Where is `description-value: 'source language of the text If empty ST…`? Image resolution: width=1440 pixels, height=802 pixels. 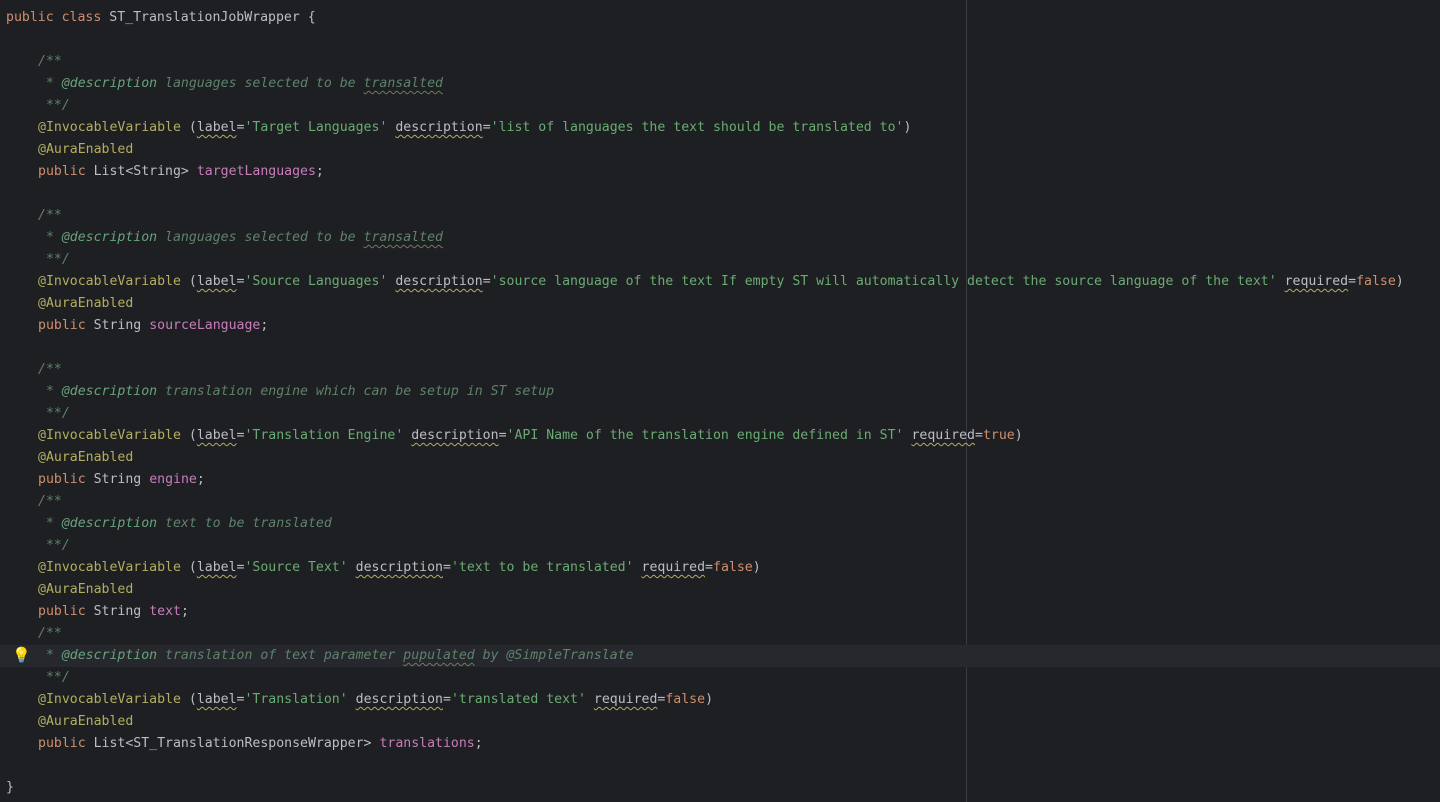
description-value: 'source language of the text If empty ST… is located at coordinates (883, 281).